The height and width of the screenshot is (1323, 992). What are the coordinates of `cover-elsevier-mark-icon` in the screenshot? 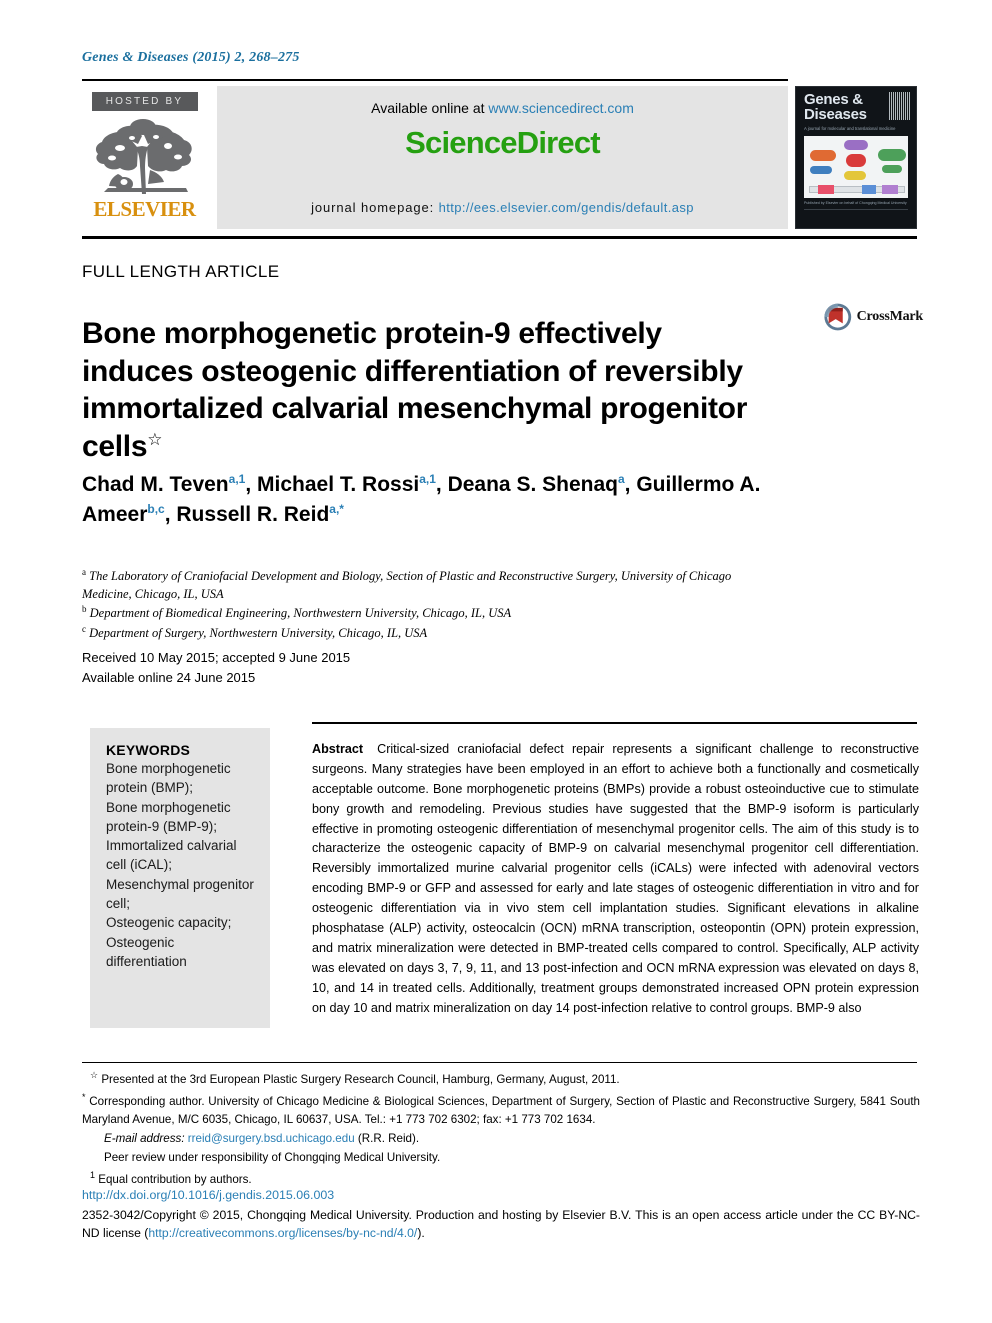 It's located at (900, 106).